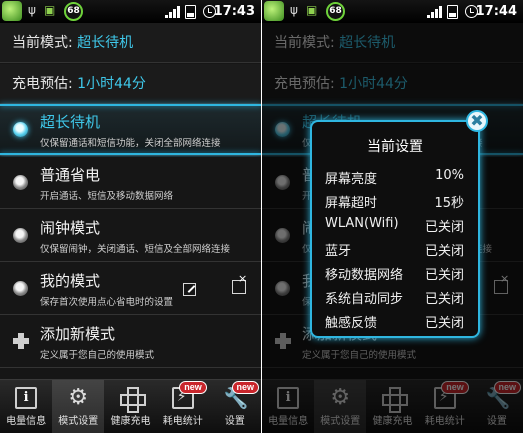 Image resolution: width=523 pixels, height=433 pixels. Describe the element at coordinates (351, 179) in the screenshot. I see `setting-key: 屏幕亮度` at that location.